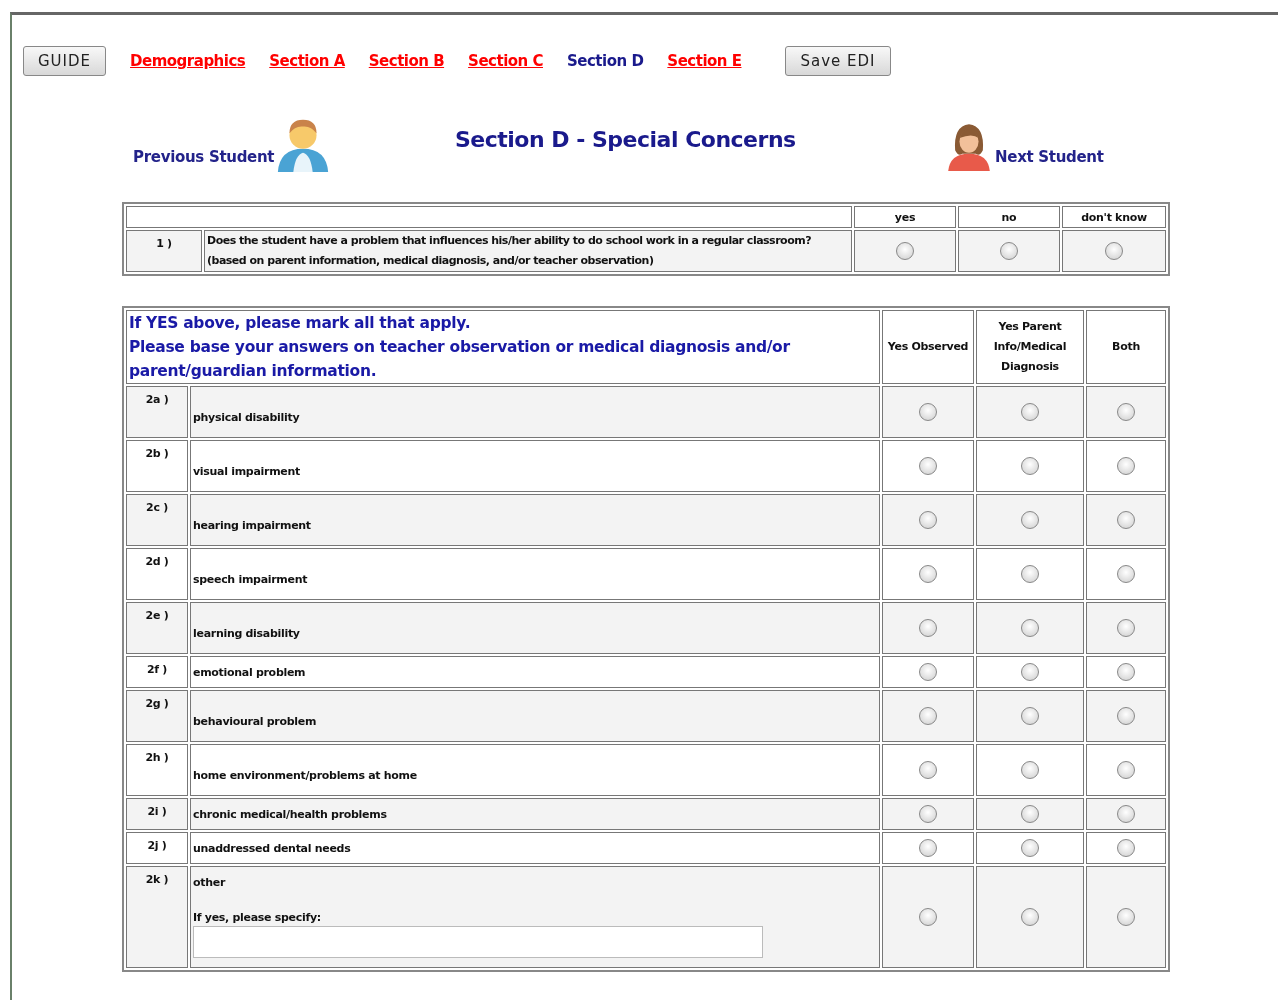 The image size is (1278, 1000). I want to click on question-number: 1 ), so click(164, 251).